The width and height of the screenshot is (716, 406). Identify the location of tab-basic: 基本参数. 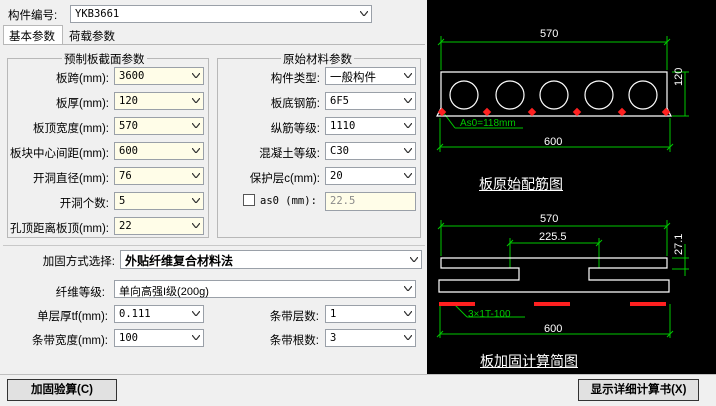
(33, 34).